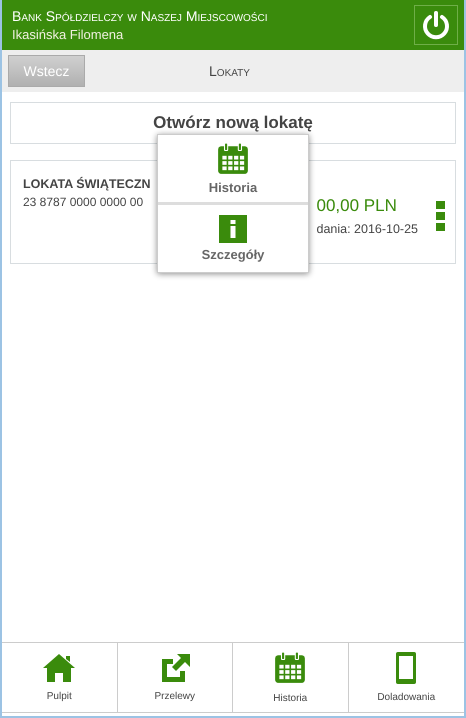 The height and width of the screenshot is (718, 466). Describe the element at coordinates (68, 34) in the screenshot. I see `user-name: Ikasińska Filomena` at that location.